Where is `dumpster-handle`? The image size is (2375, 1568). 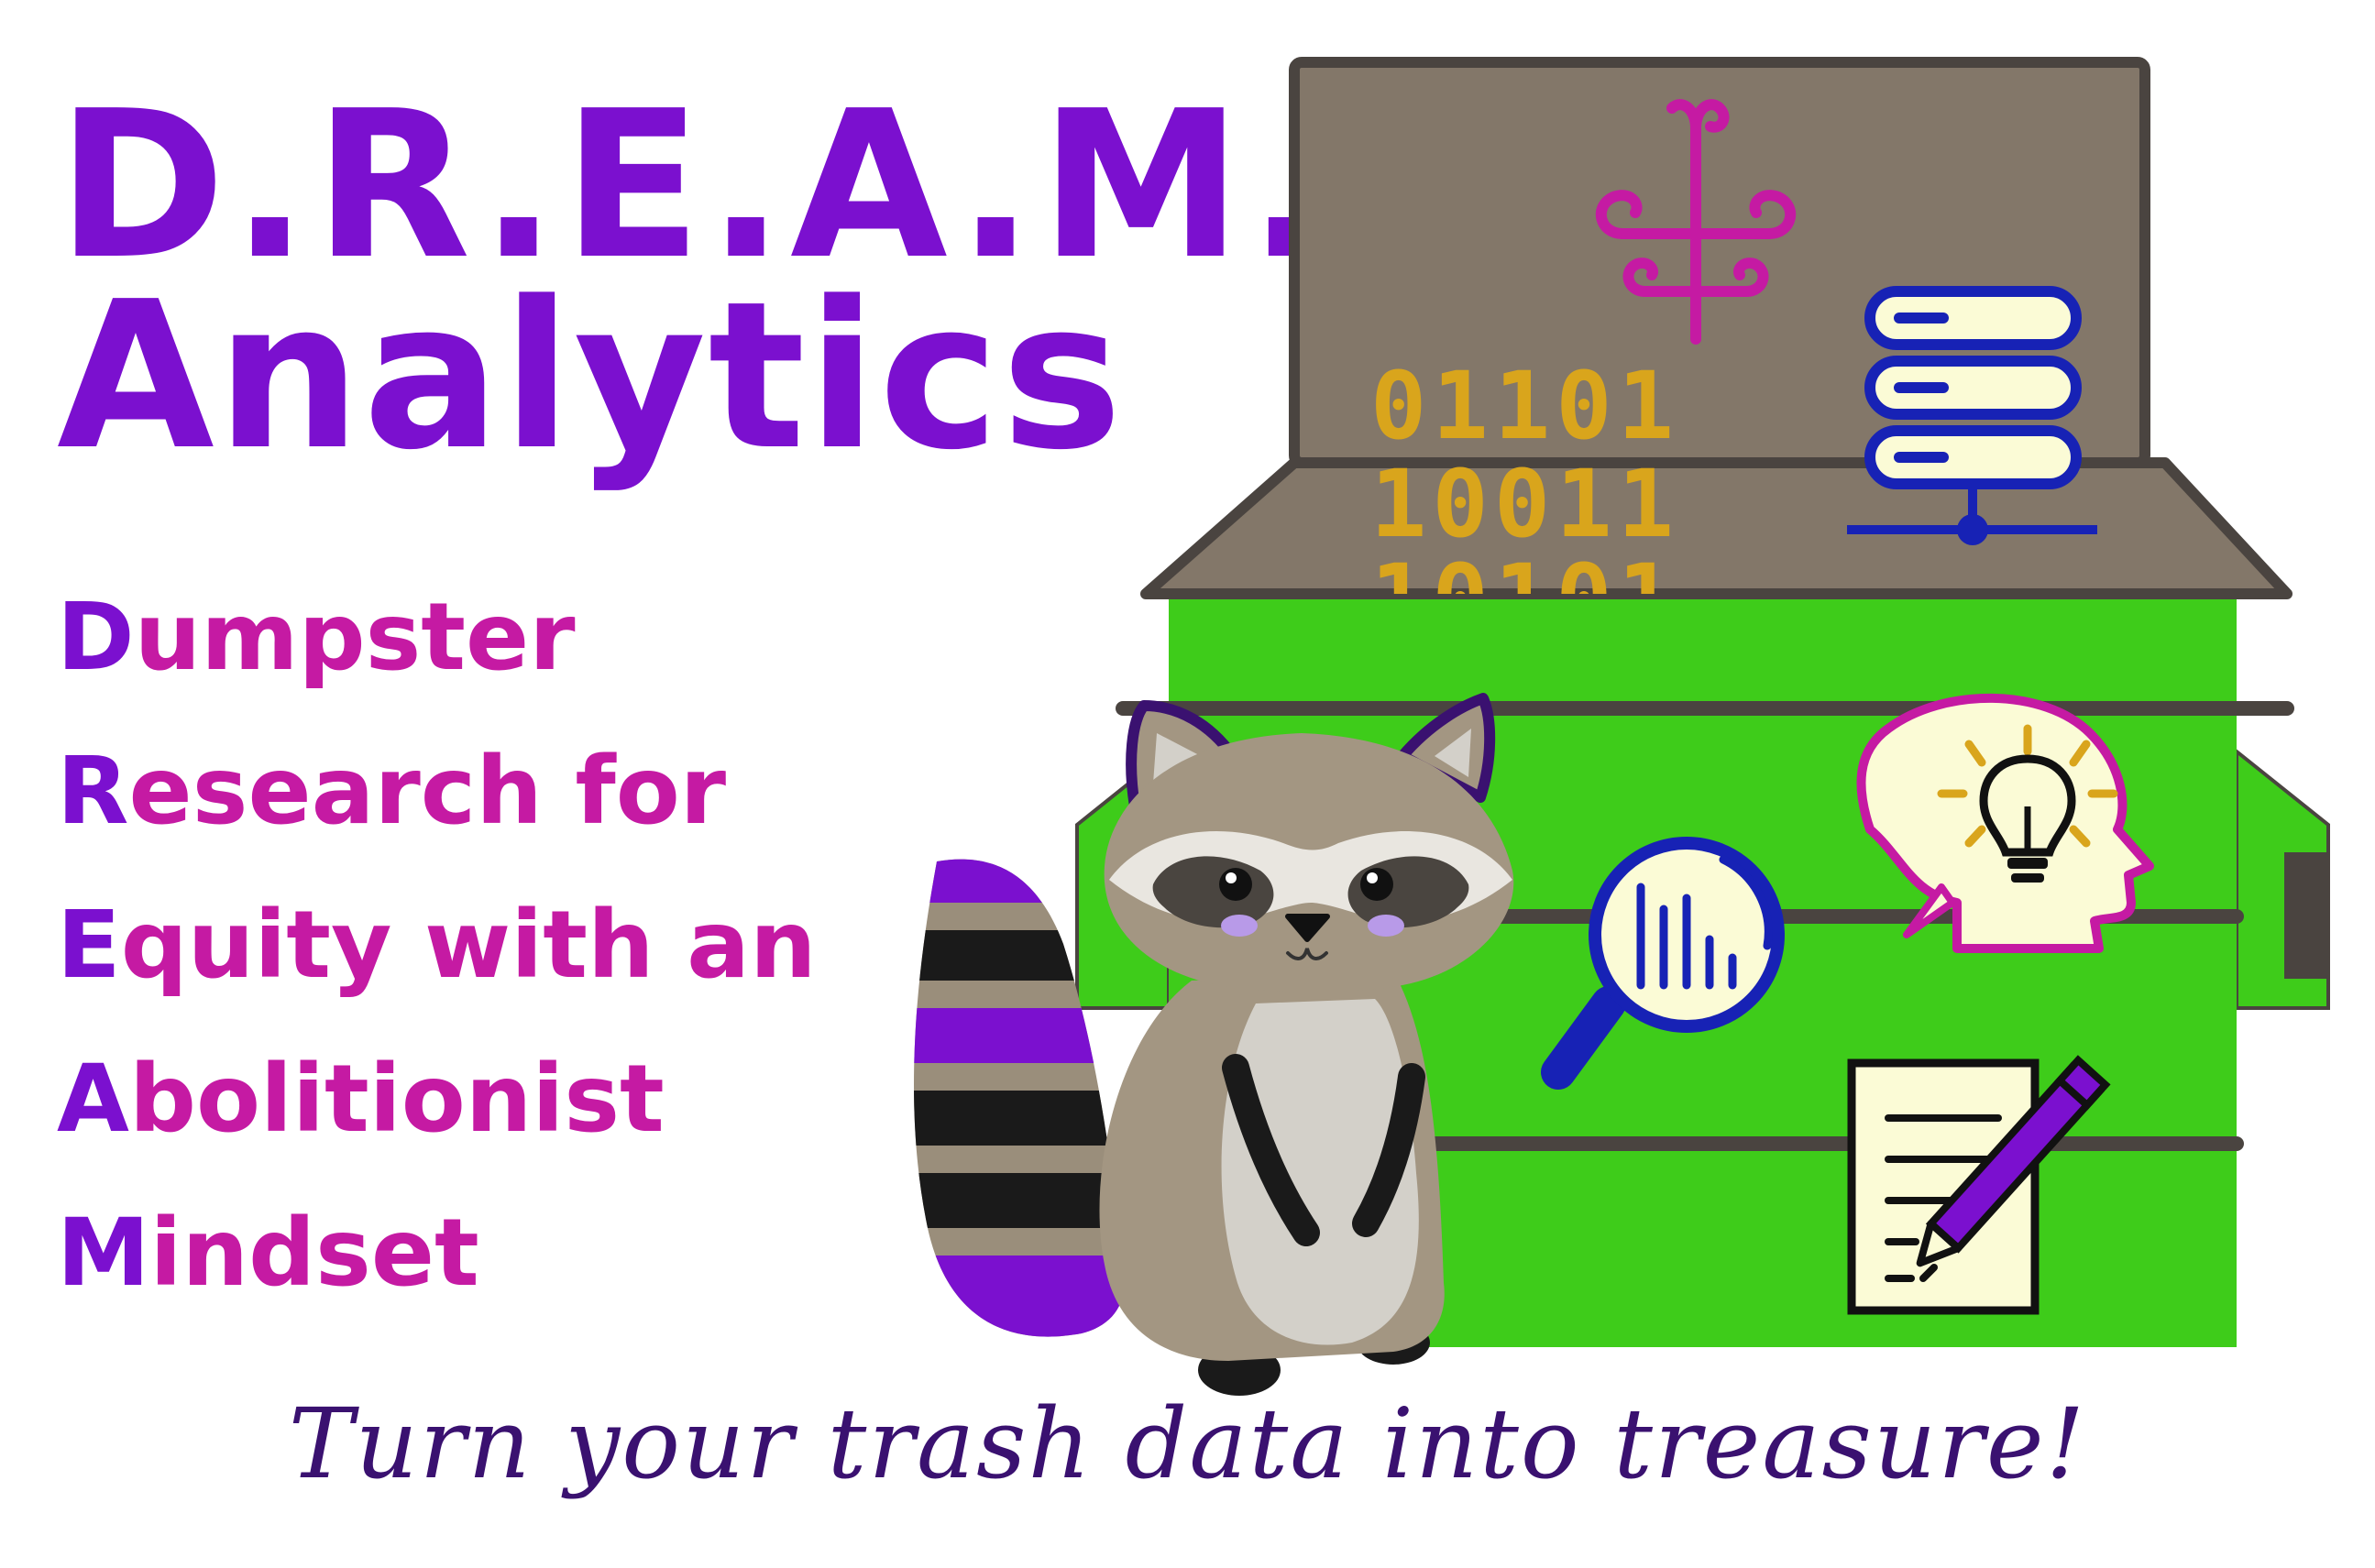
dumpster-handle is located at coordinates (2306, 915).